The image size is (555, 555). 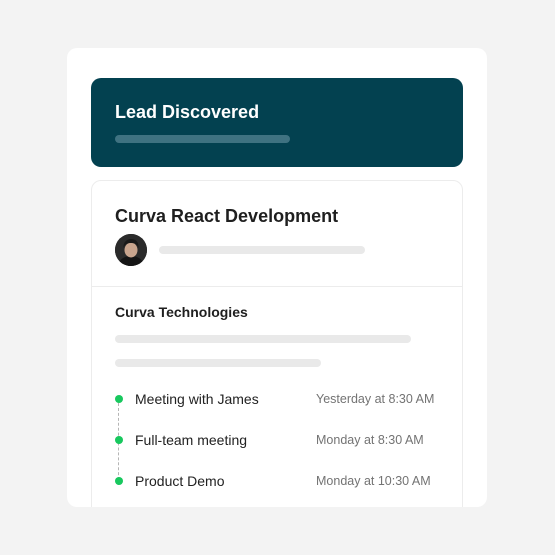 I want to click on avatar-person-icon, so click(x=131, y=250).